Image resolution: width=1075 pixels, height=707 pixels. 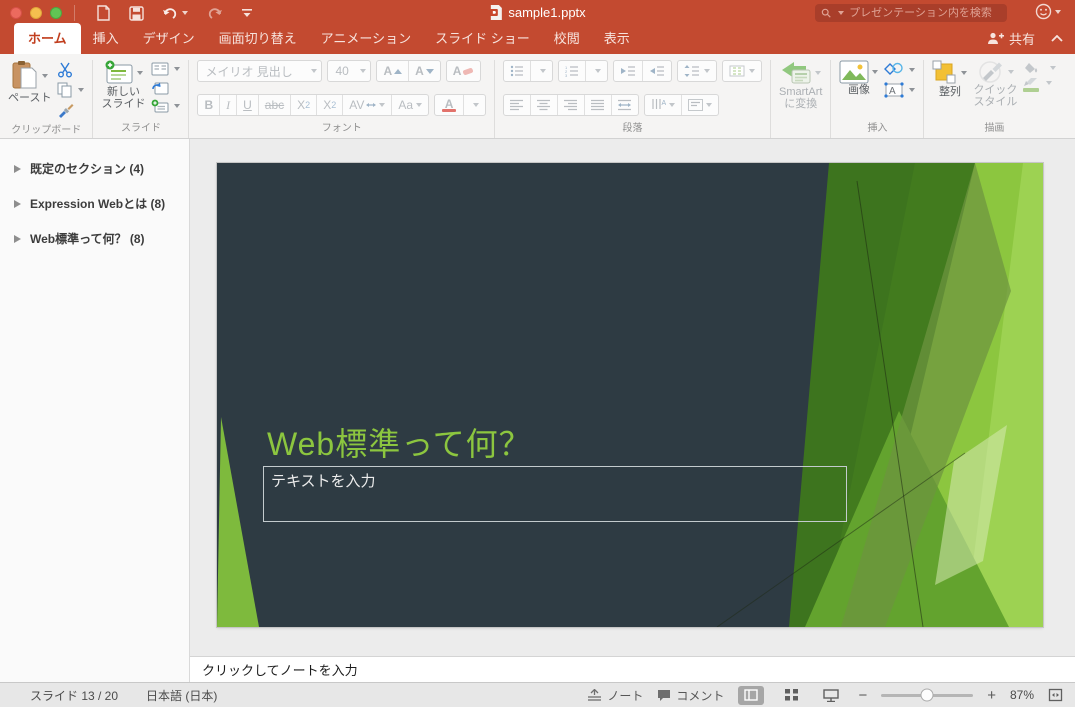 I want to click on search-input, so click(x=925, y=13).